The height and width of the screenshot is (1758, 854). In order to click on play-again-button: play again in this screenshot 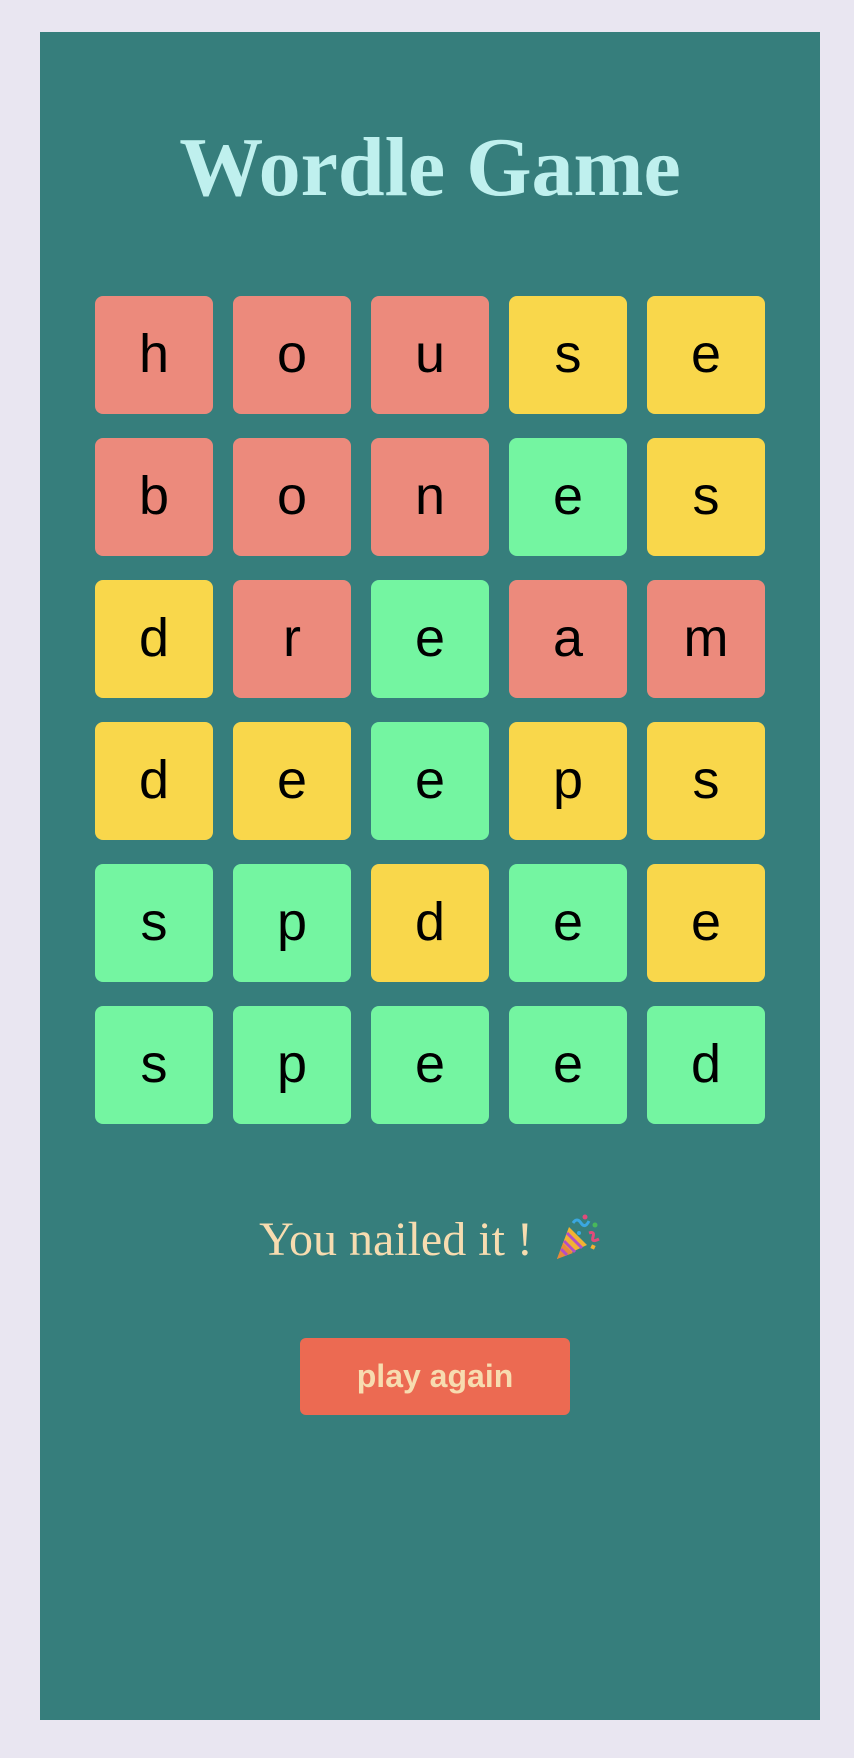, I will do `click(435, 1376)`.